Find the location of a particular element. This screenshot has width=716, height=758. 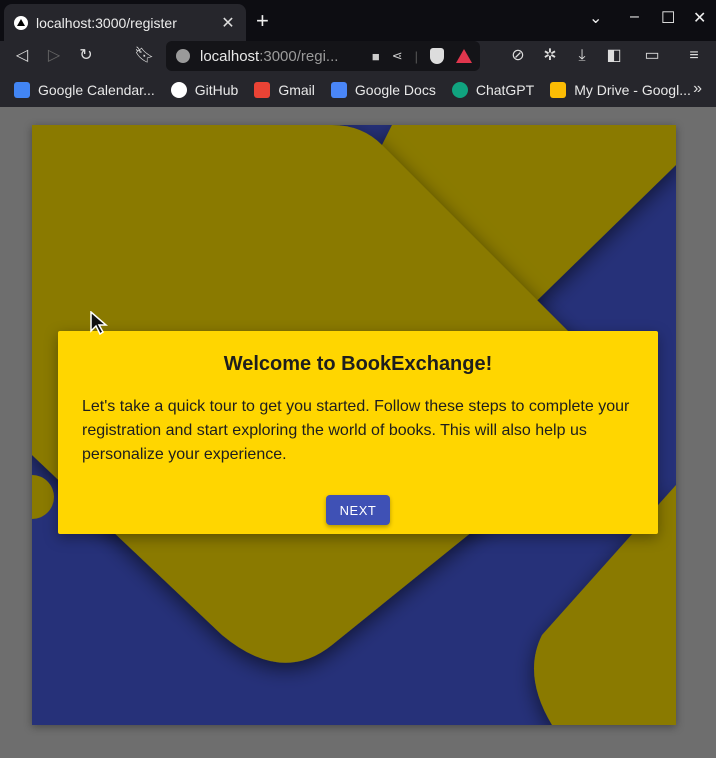

address-bar: localhost:3000/regi... ■ ⋖ | is located at coordinates (323, 56).